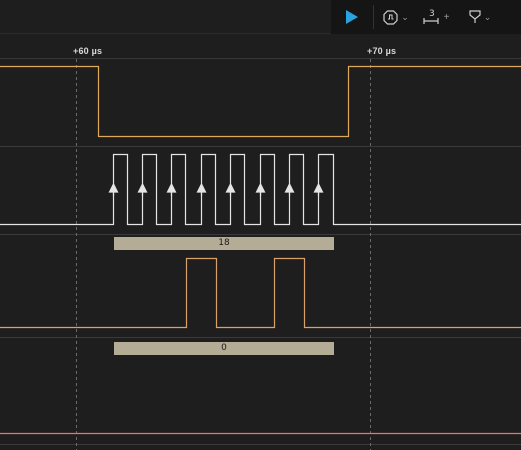  I want to click on decoded-value-channel-2: 0, so click(224, 348).